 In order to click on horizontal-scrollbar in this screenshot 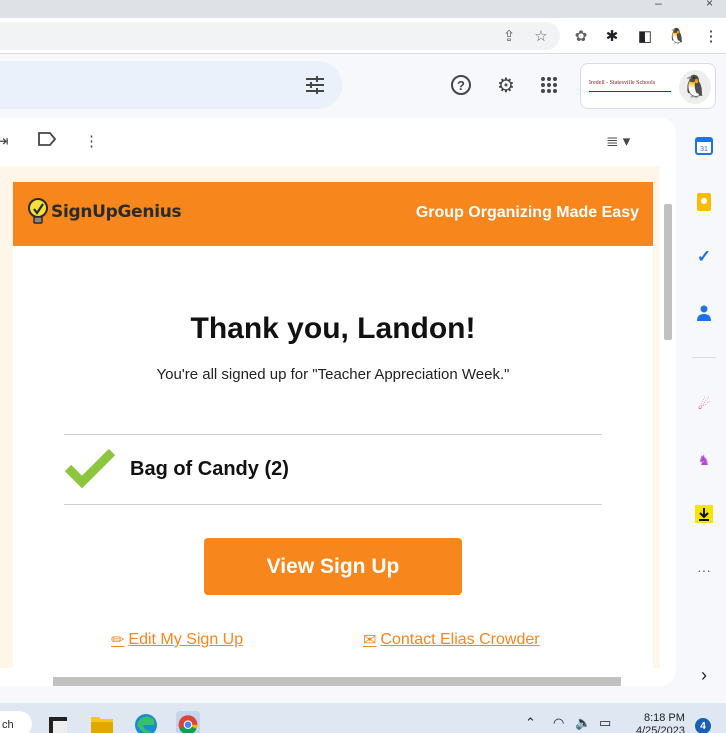, I will do `click(337, 681)`.